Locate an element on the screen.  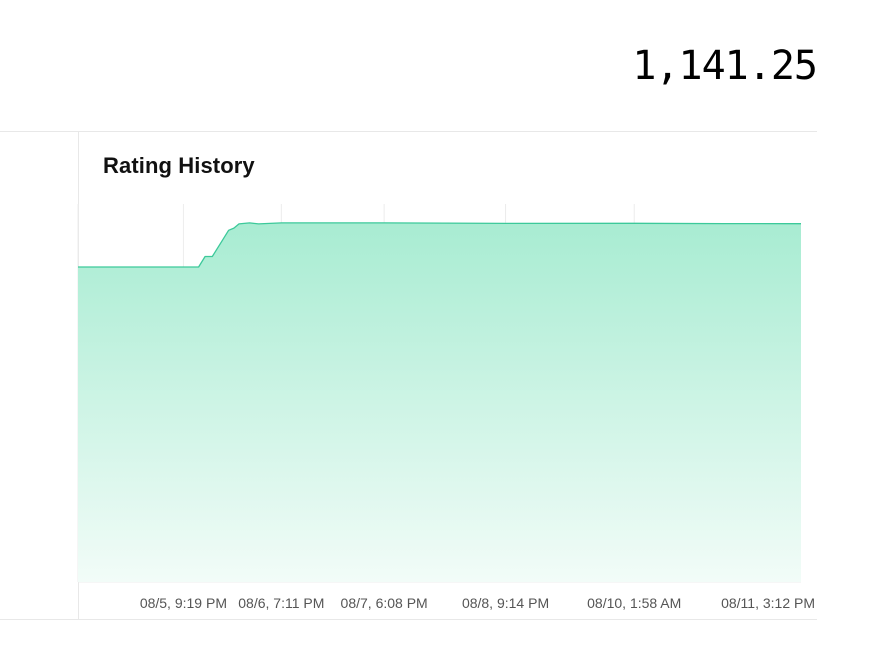
x-tick-label: 08/6, 7:11 PM is located at coordinates (281, 603).